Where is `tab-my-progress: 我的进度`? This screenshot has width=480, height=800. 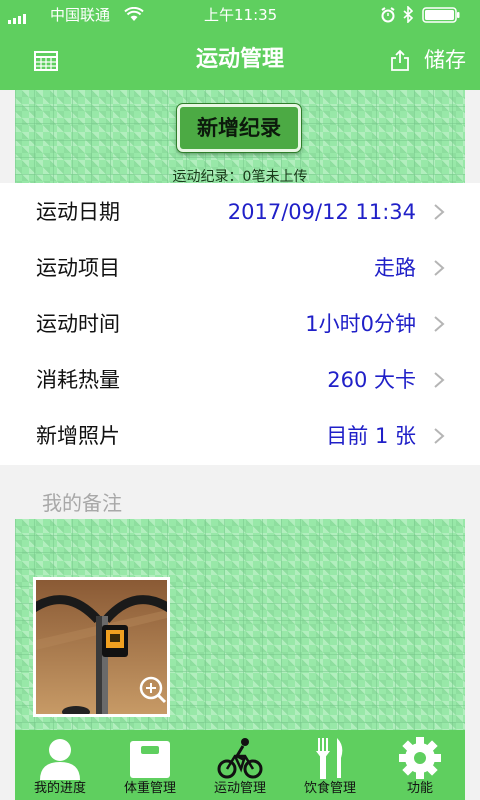
tab-my-progress: 我的进度 is located at coordinates (60, 765).